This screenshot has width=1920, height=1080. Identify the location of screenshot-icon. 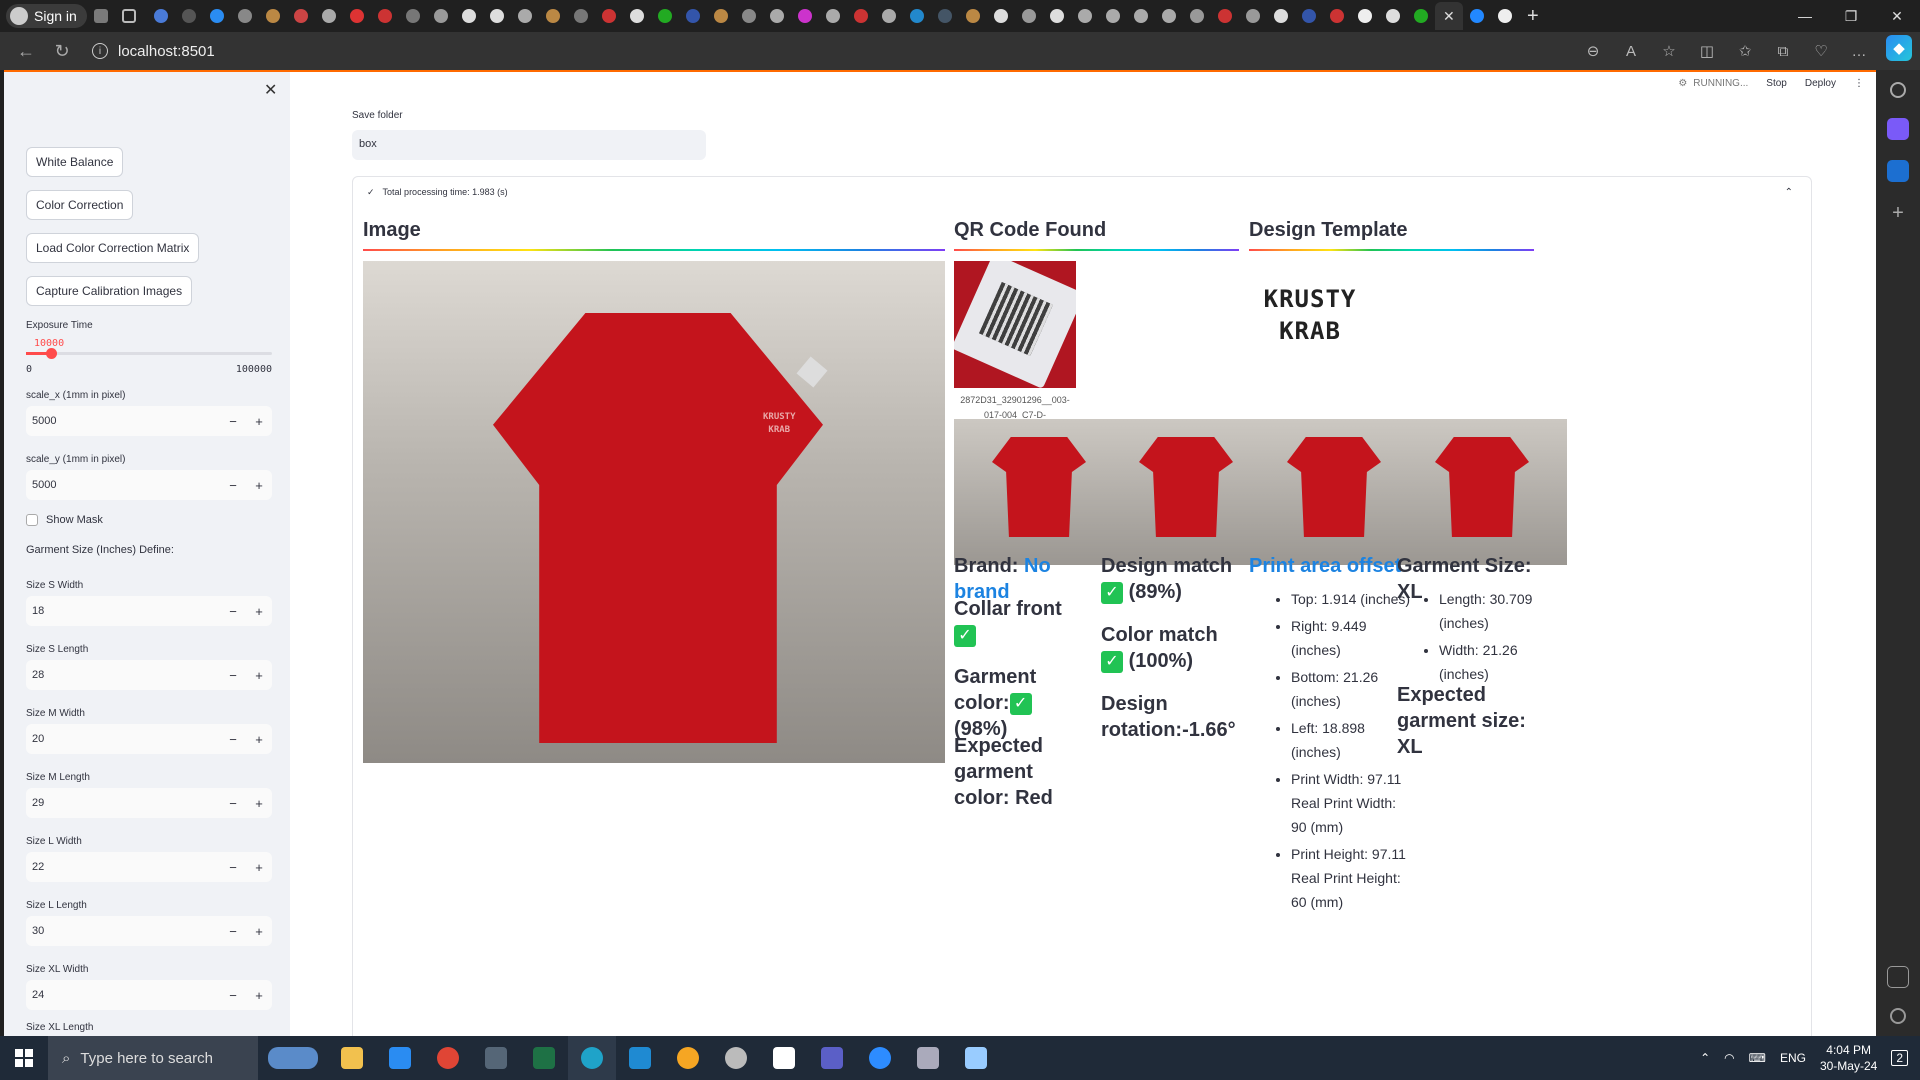
(1898, 977).